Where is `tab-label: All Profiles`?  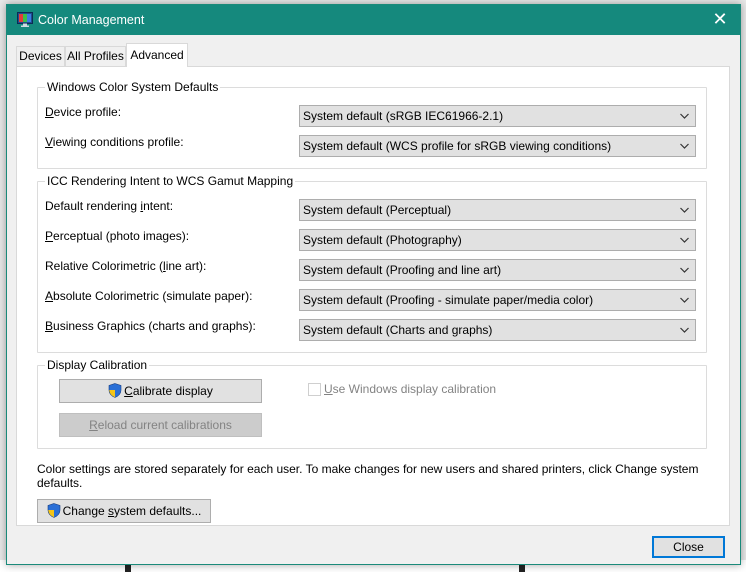 tab-label: All Profiles is located at coordinates (95, 56).